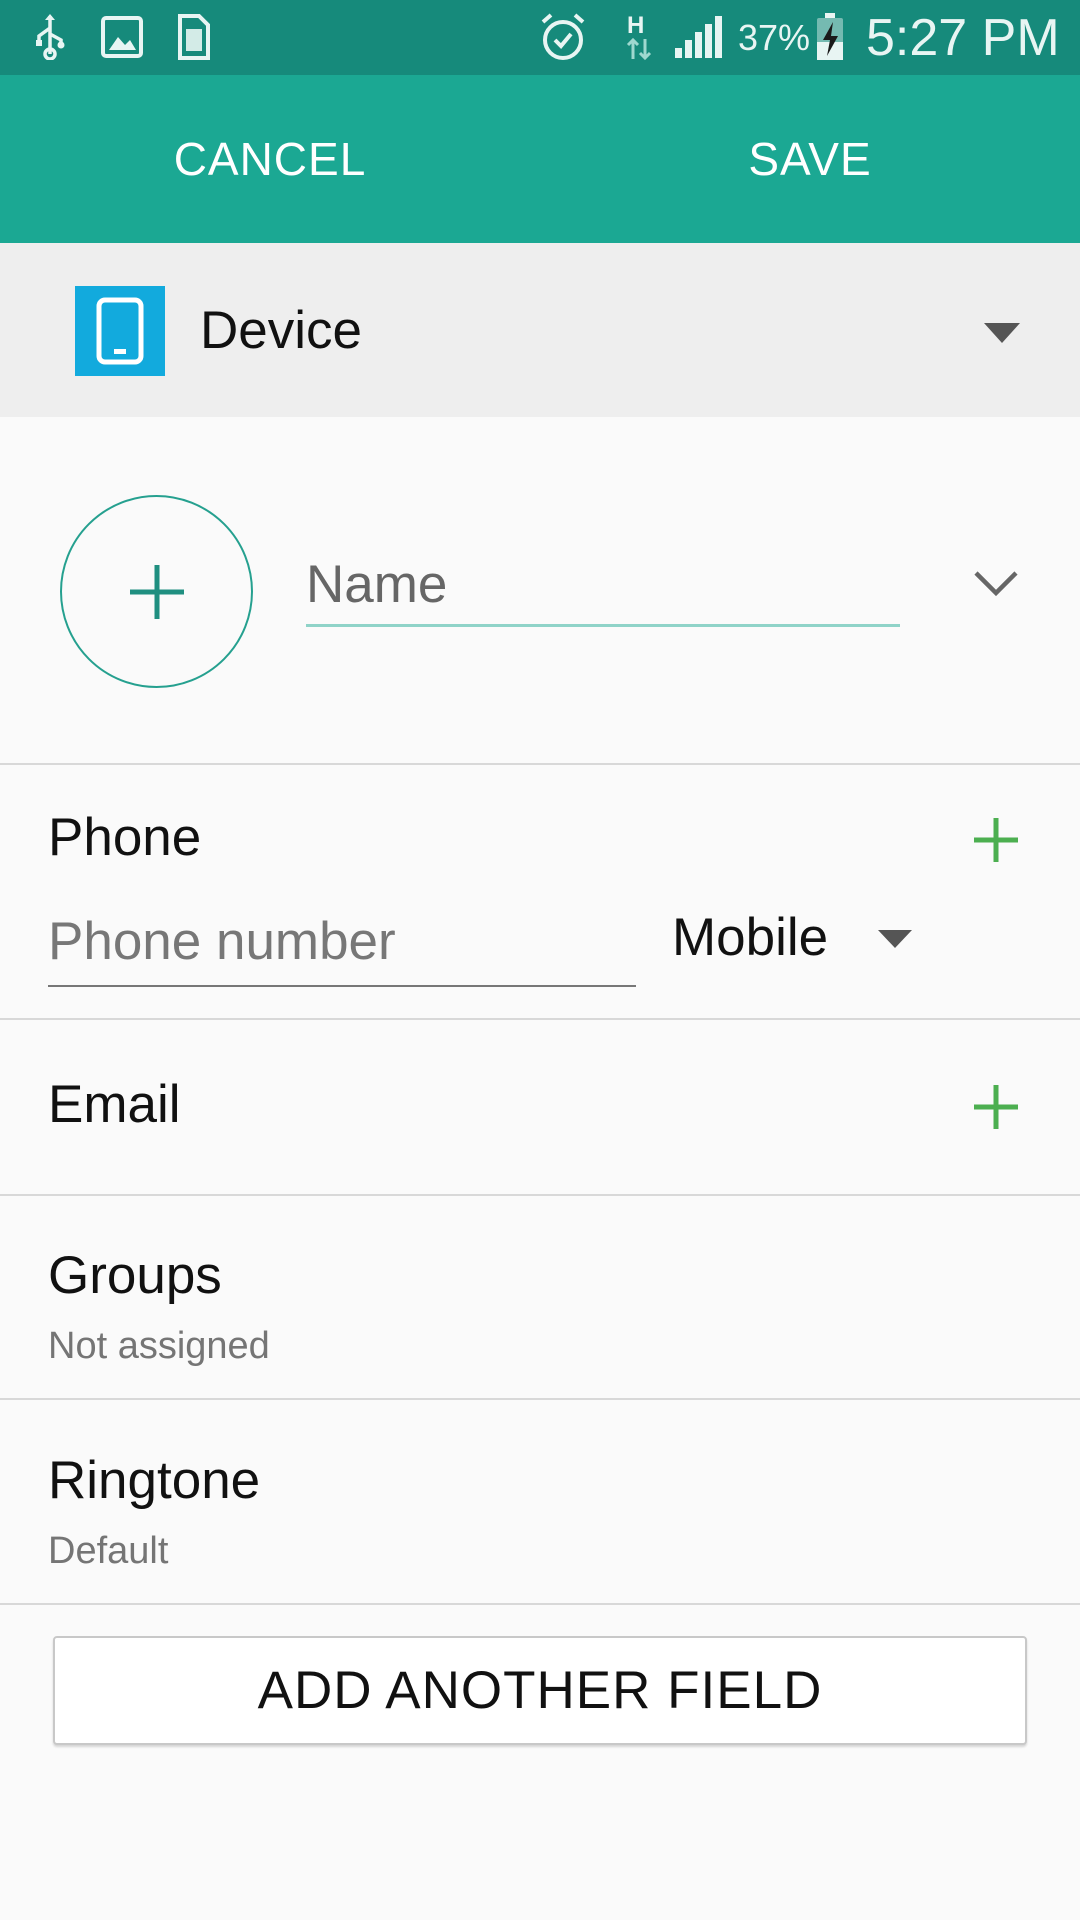 Image resolution: width=1080 pixels, height=1920 pixels. I want to click on cancel-button: CANCEL, so click(270, 159).